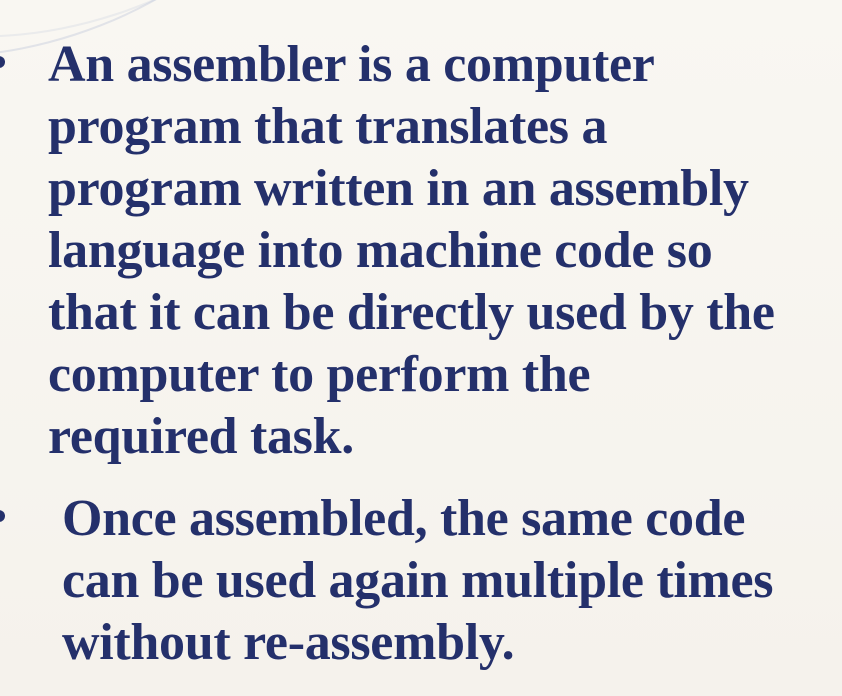 This screenshot has height=696, width=842. What do you see at coordinates (201, 436) in the screenshot?
I see `bullet-text-line: required task.` at bounding box center [201, 436].